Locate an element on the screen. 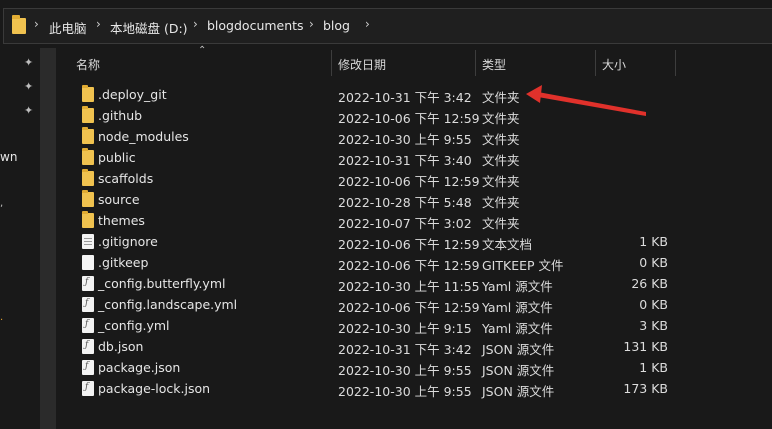  nav-marker-icon: . is located at coordinates (2, 317).